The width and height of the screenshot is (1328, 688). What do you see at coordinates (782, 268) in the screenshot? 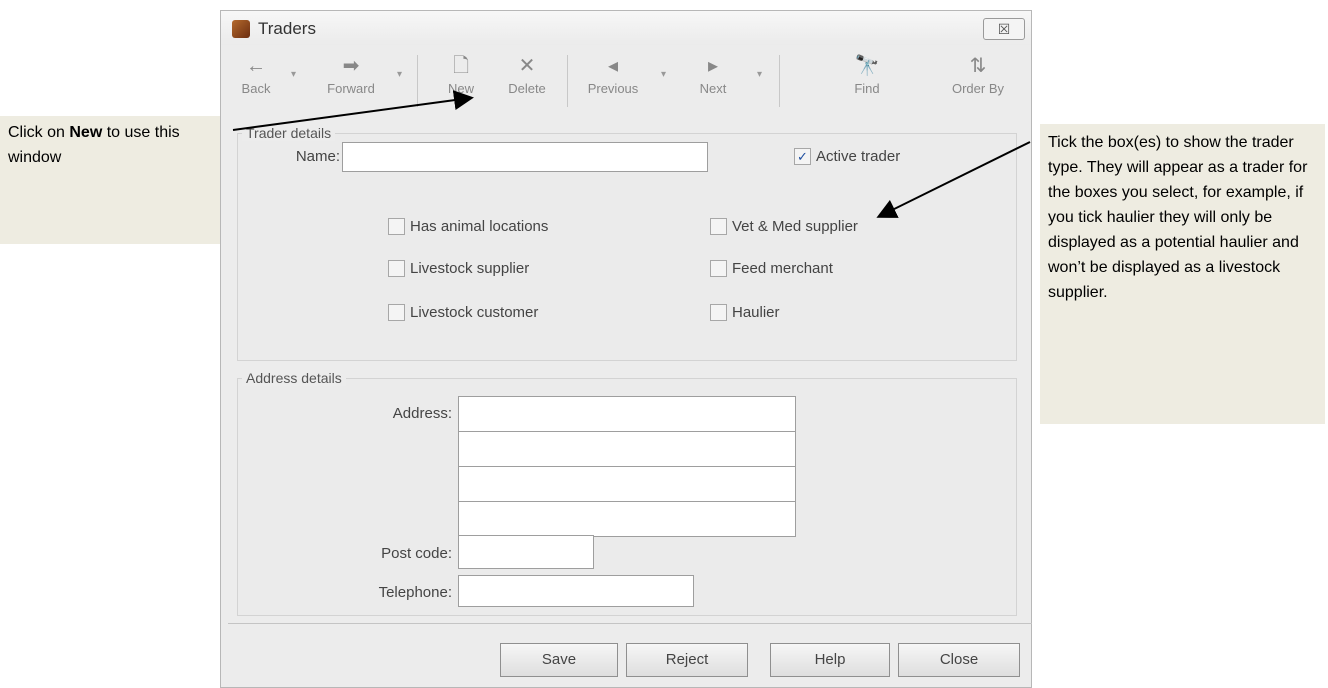
I see `feed-merchant-label: Feed merchant` at bounding box center [782, 268].